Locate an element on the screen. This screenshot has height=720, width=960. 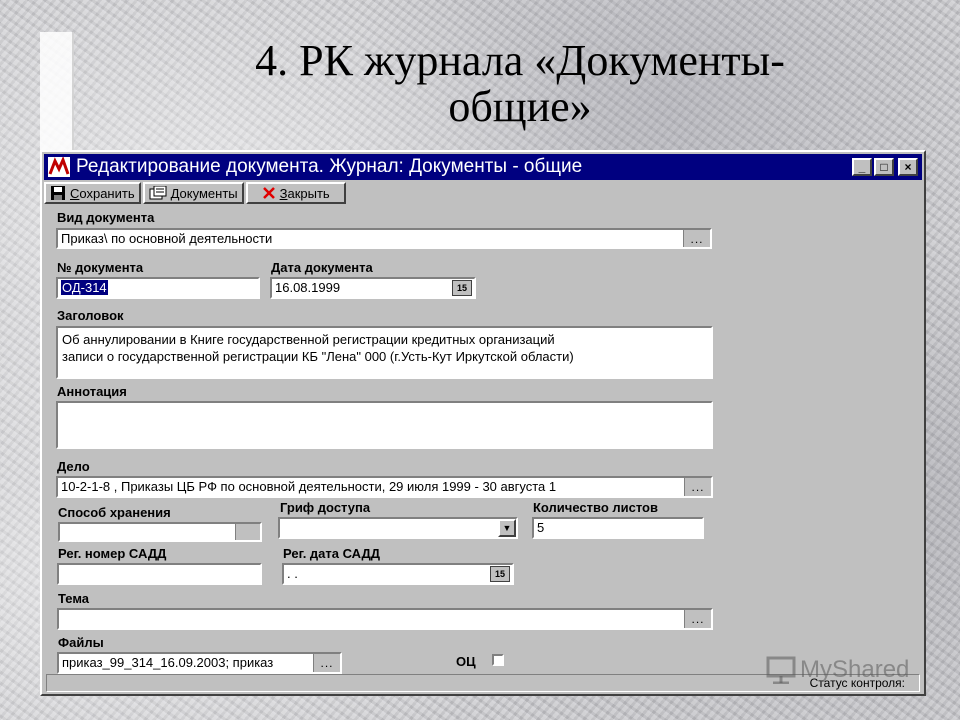
close-window-button: × is located at coordinates (908, 167).